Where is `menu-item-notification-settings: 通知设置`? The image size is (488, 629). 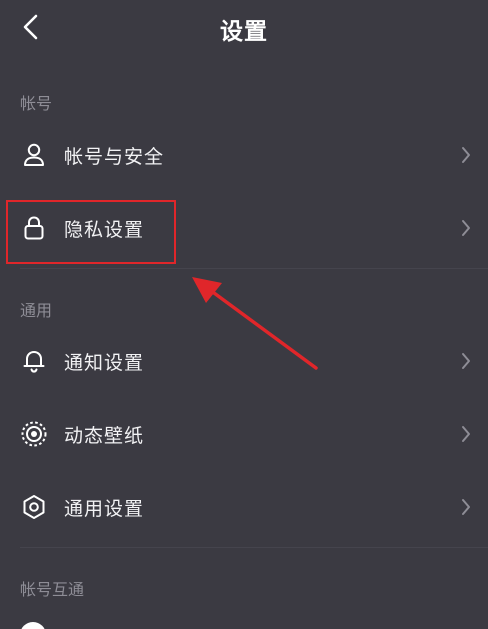 menu-item-notification-settings: 通知设置 is located at coordinates (244, 361).